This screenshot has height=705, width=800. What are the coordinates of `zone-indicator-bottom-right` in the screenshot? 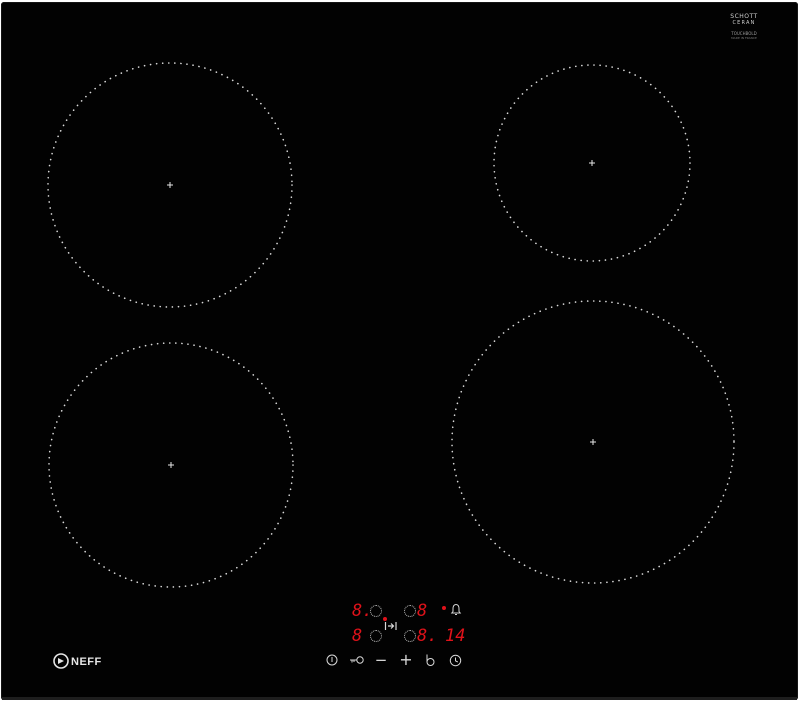 It's located at (410, 636).